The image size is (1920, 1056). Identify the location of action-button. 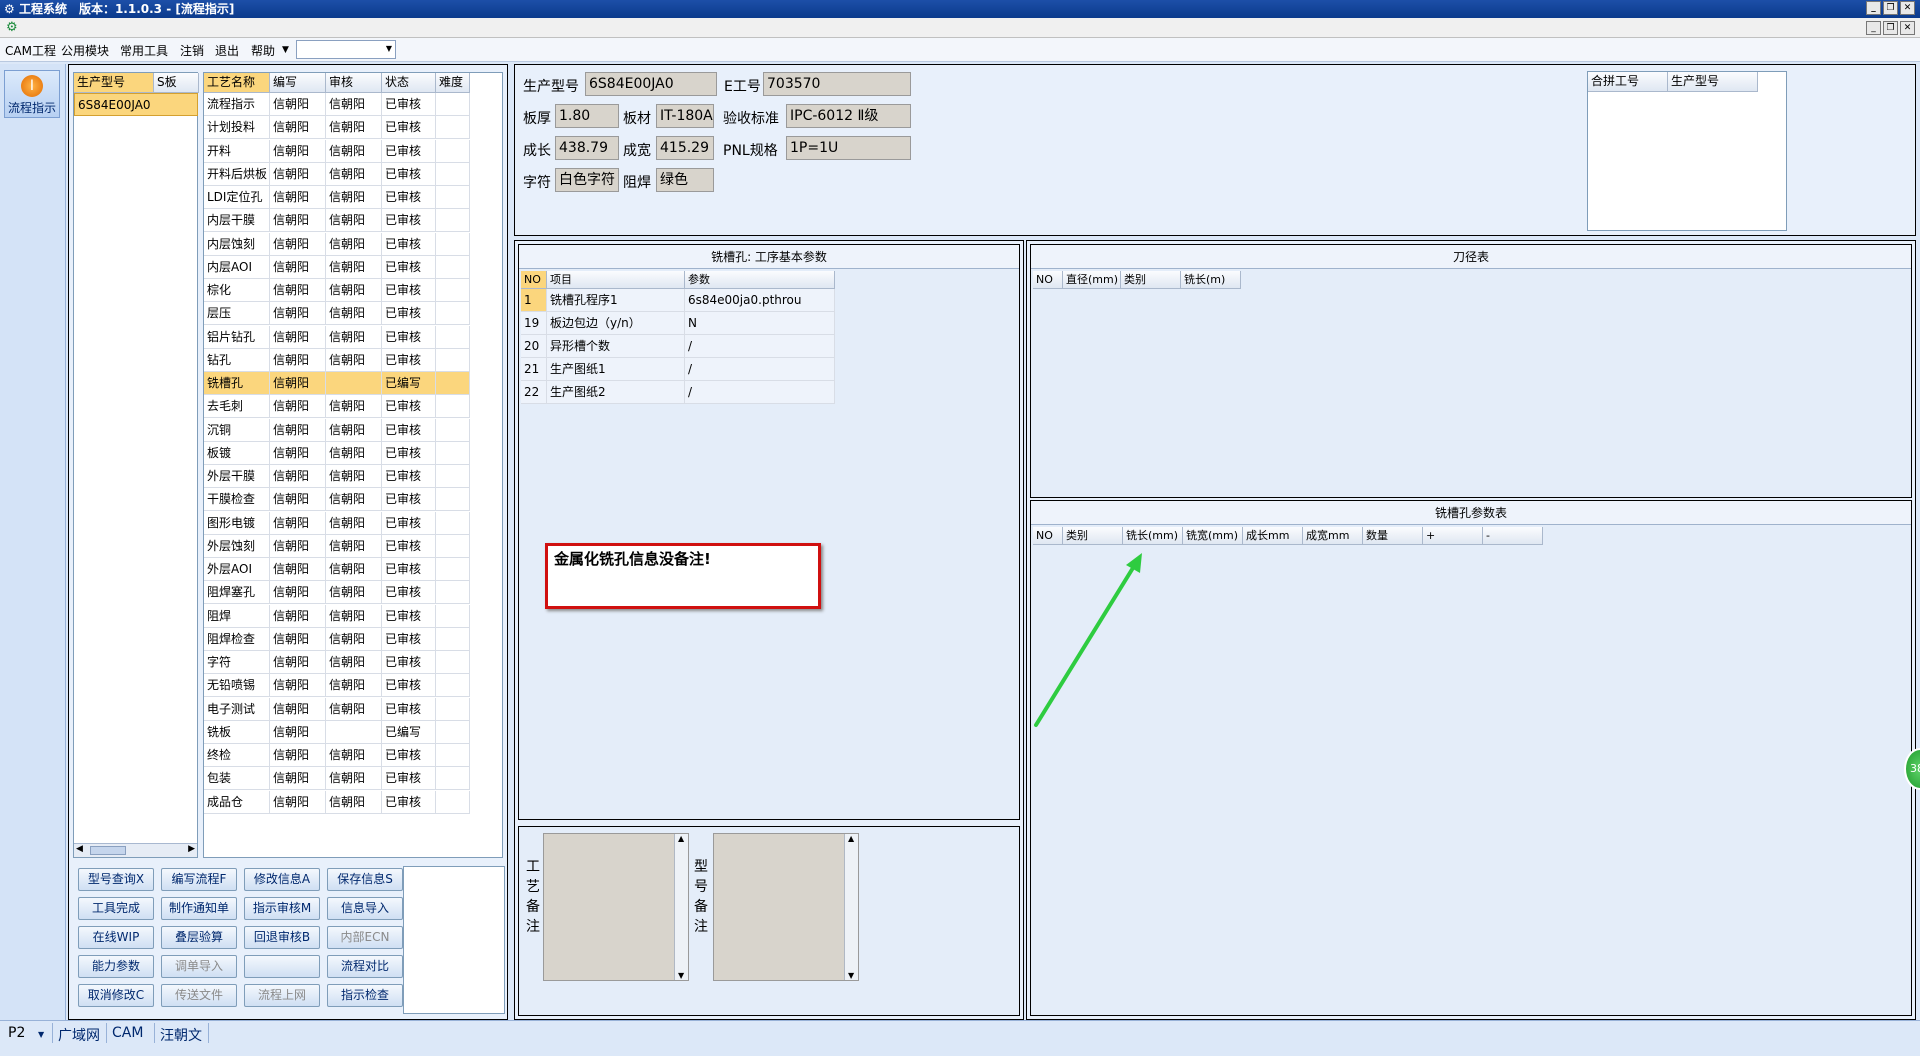
(282, 966).